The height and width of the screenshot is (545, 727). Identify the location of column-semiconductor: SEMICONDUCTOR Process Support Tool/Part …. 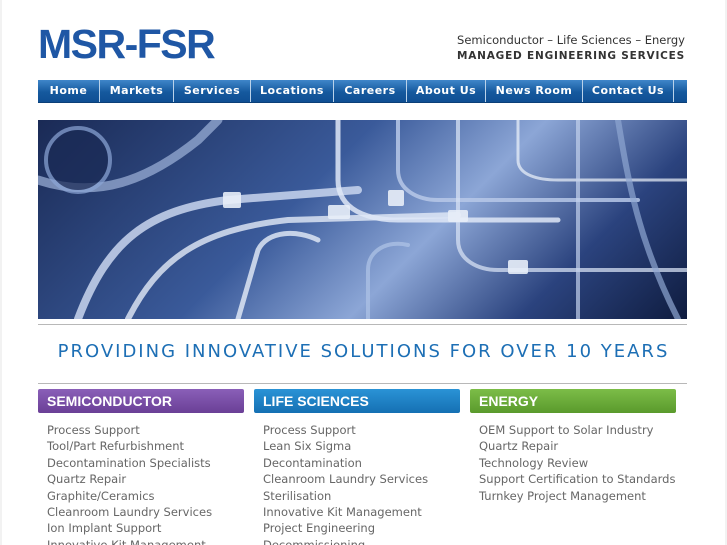
(141, 467).